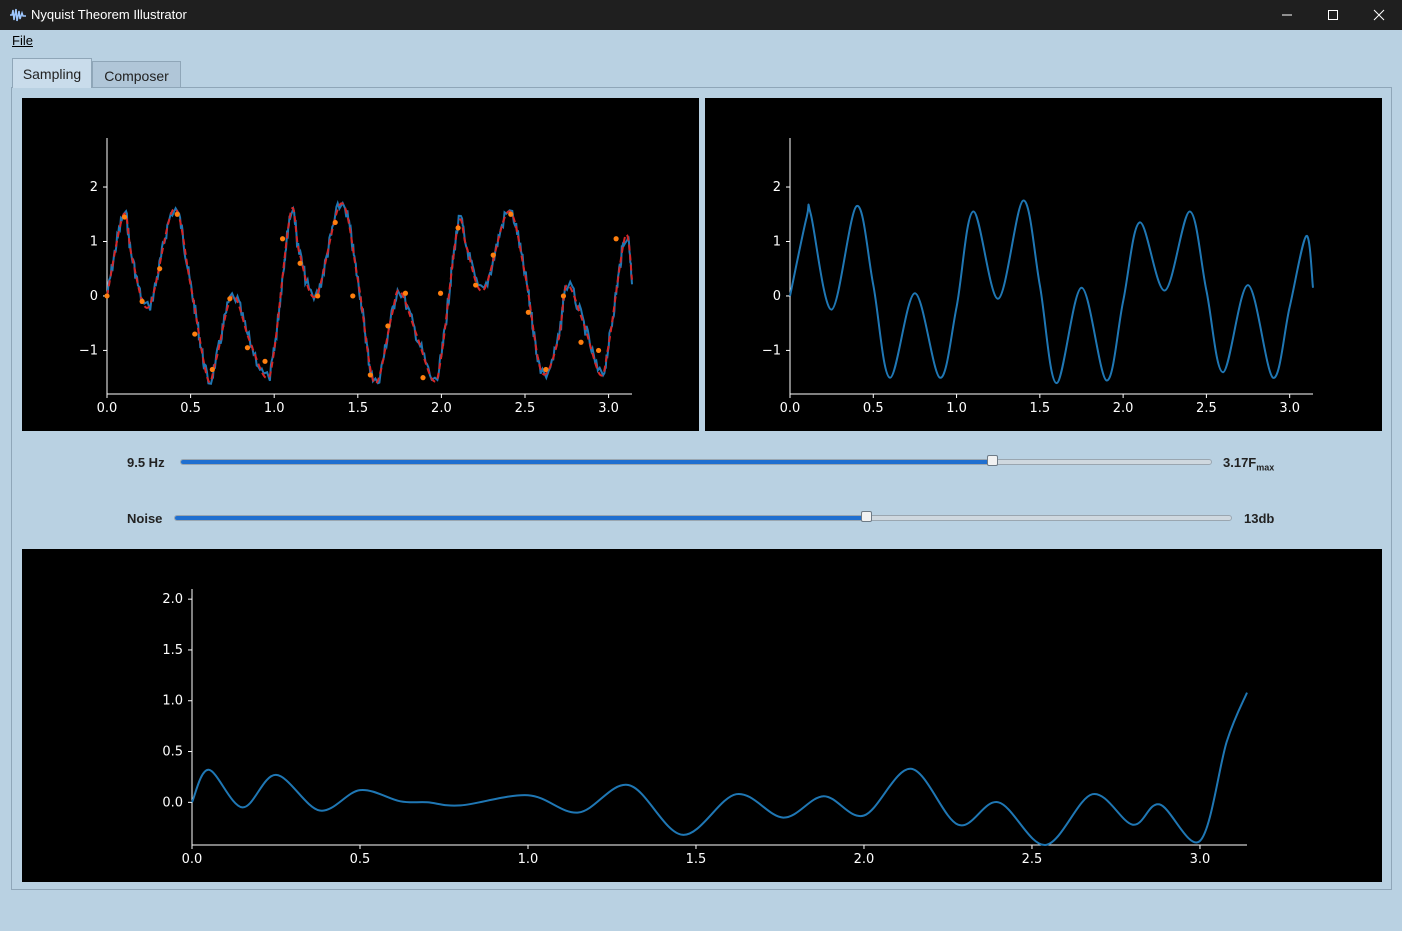 The image size is (1402, 931). What do you see at coordinates (1265, 467) in the screenshot?
I see `frequency-value-sub: max` at bounding box center [1265, 467].